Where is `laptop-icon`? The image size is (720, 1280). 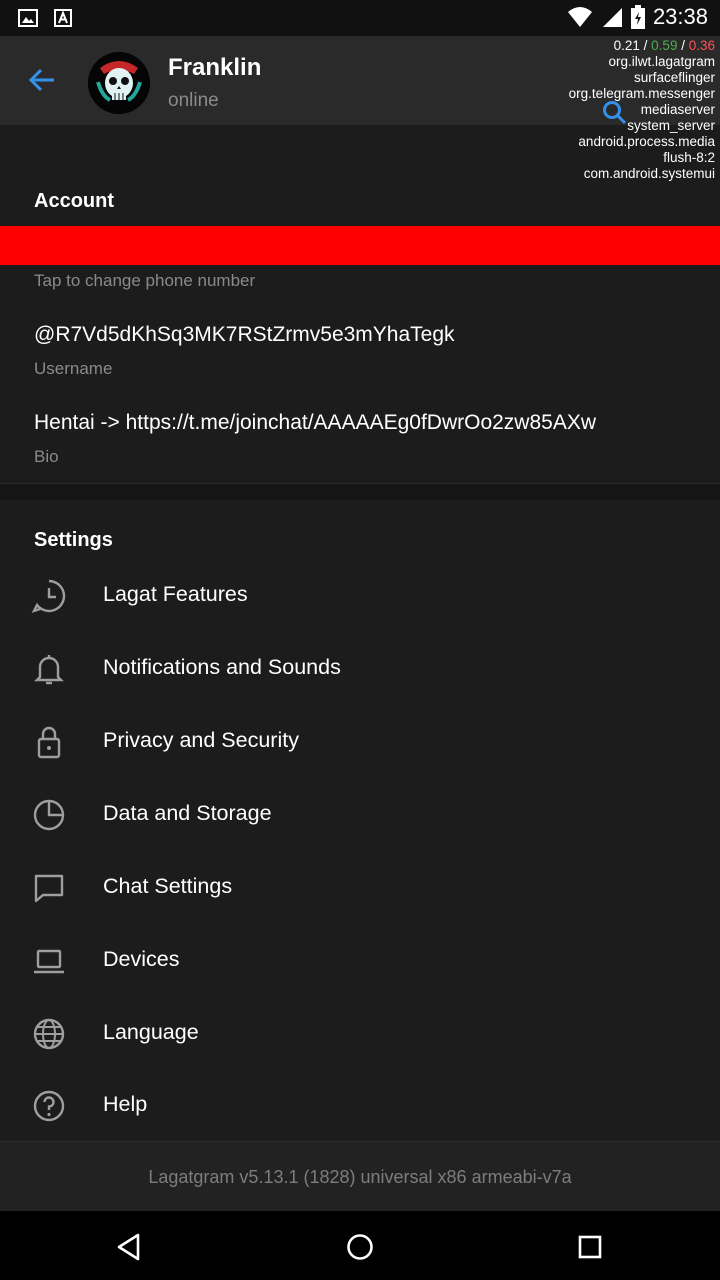
laptop-icon is located at coordinates (49, 961).